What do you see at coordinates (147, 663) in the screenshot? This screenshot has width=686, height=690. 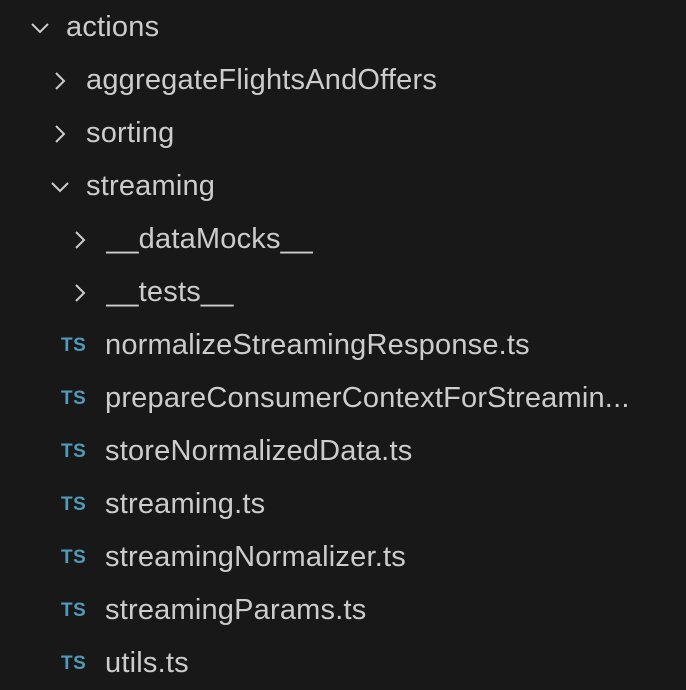 I see `tree-item-label: utils.ts` at bounding box center [147, 663].